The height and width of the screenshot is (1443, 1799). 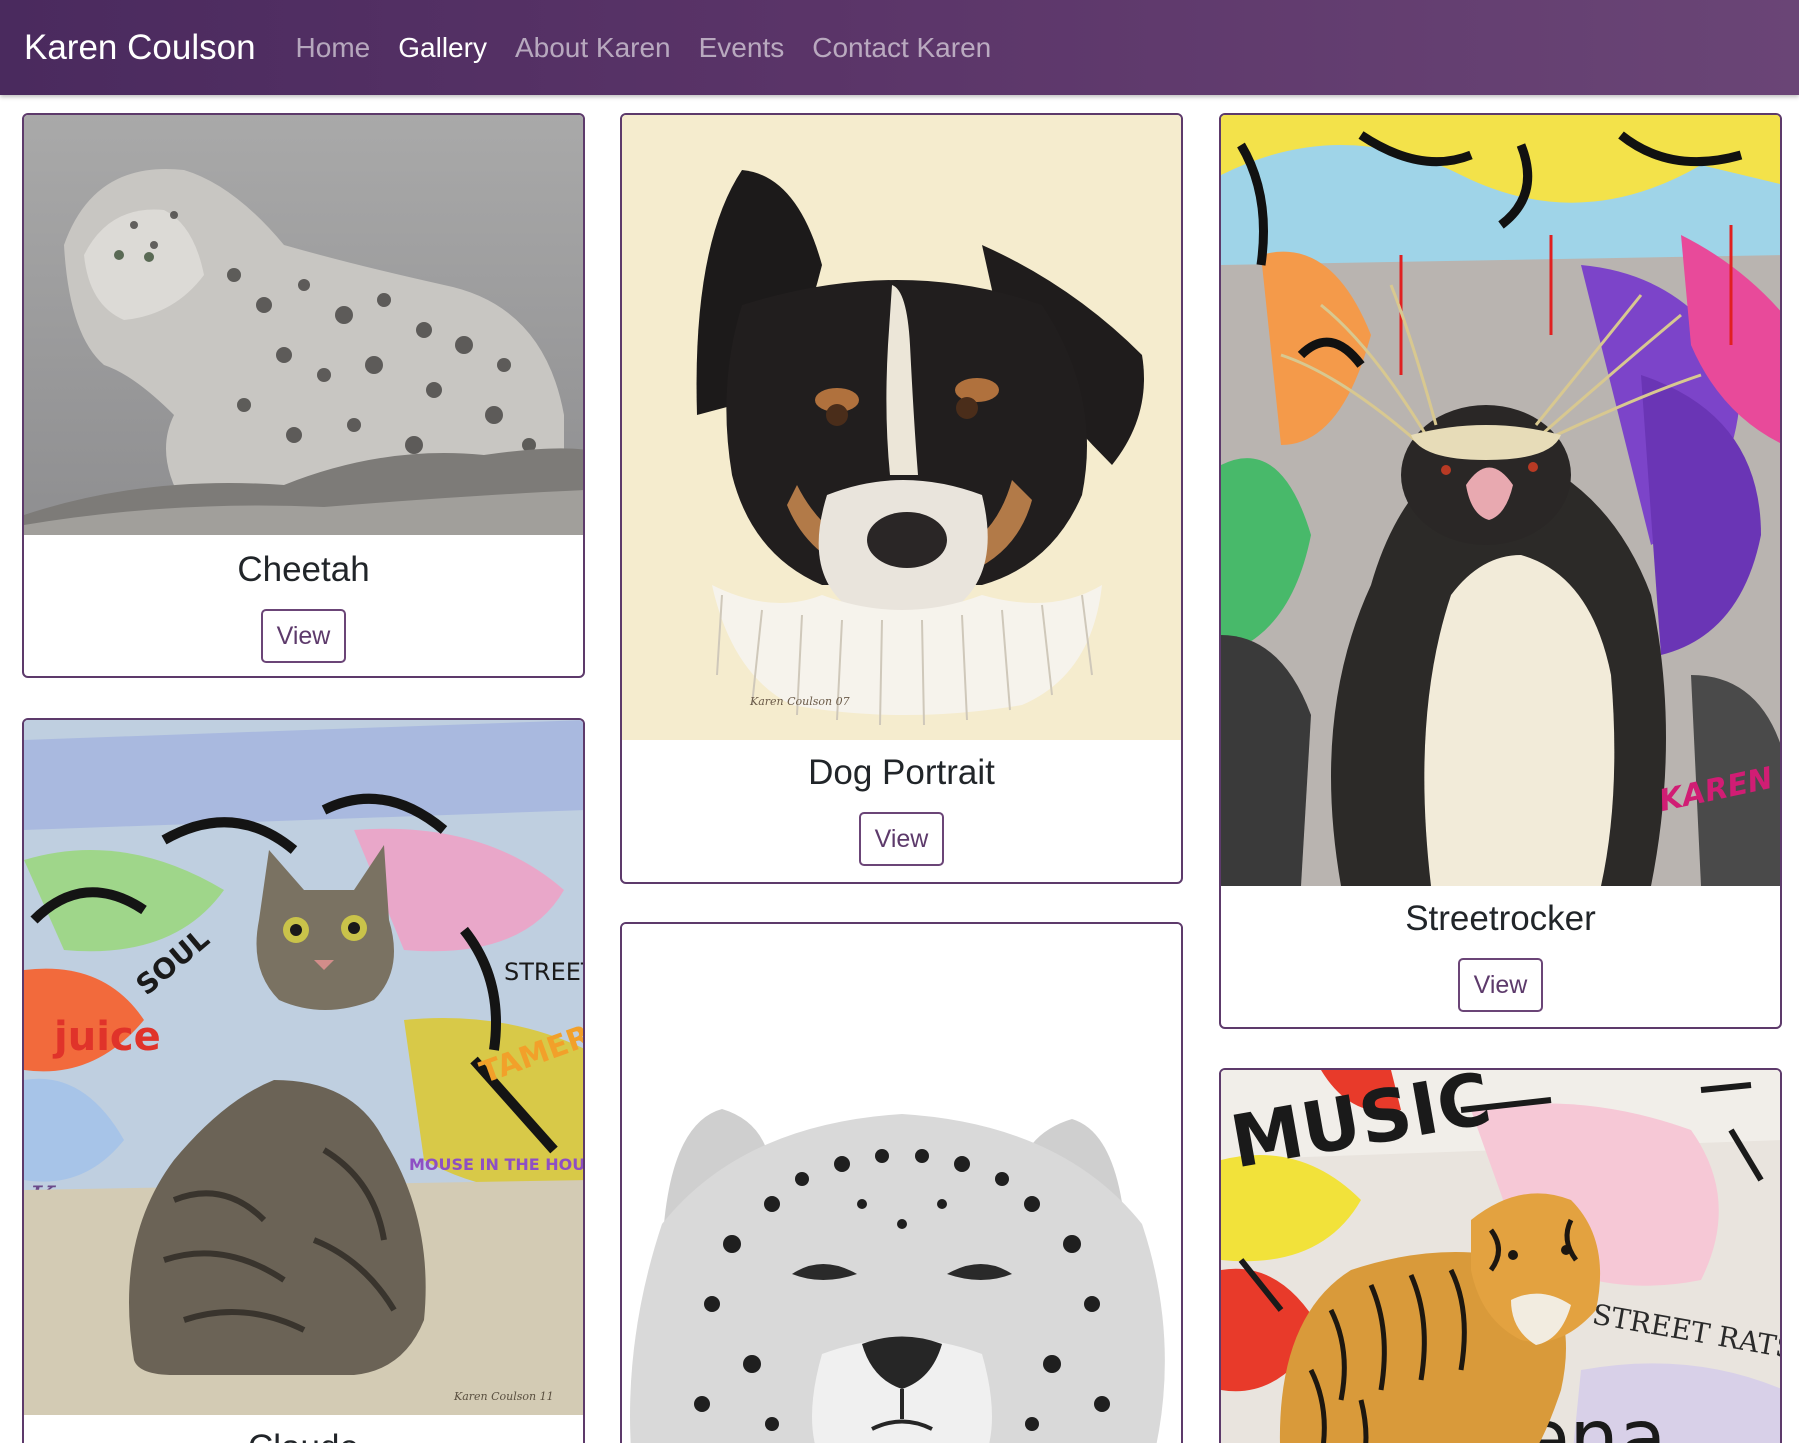 What do you see at coordinates (303, 569) in the screenshot?
I see `card-title-cheetah: Cheetah` at bounding box center [303, 569].